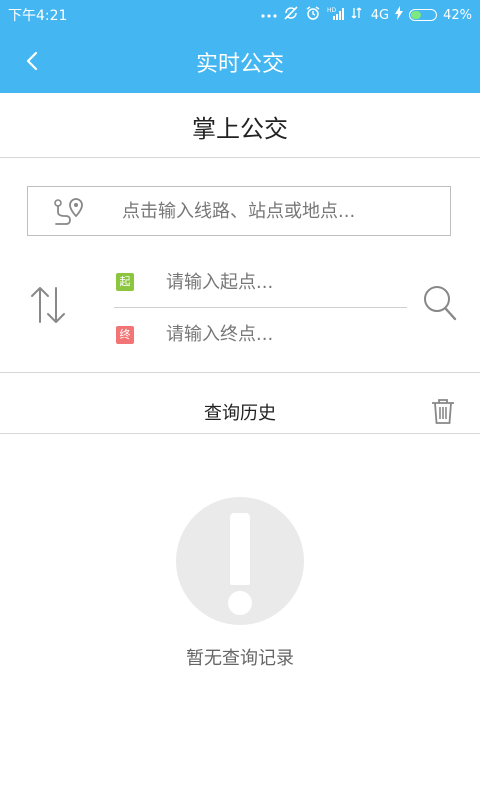 This screenshot has height=800, width=480. What do you see at coordinates (125, 335) in the screenshot?
I see `end-tag: 终` at bounding box center [125, 335].